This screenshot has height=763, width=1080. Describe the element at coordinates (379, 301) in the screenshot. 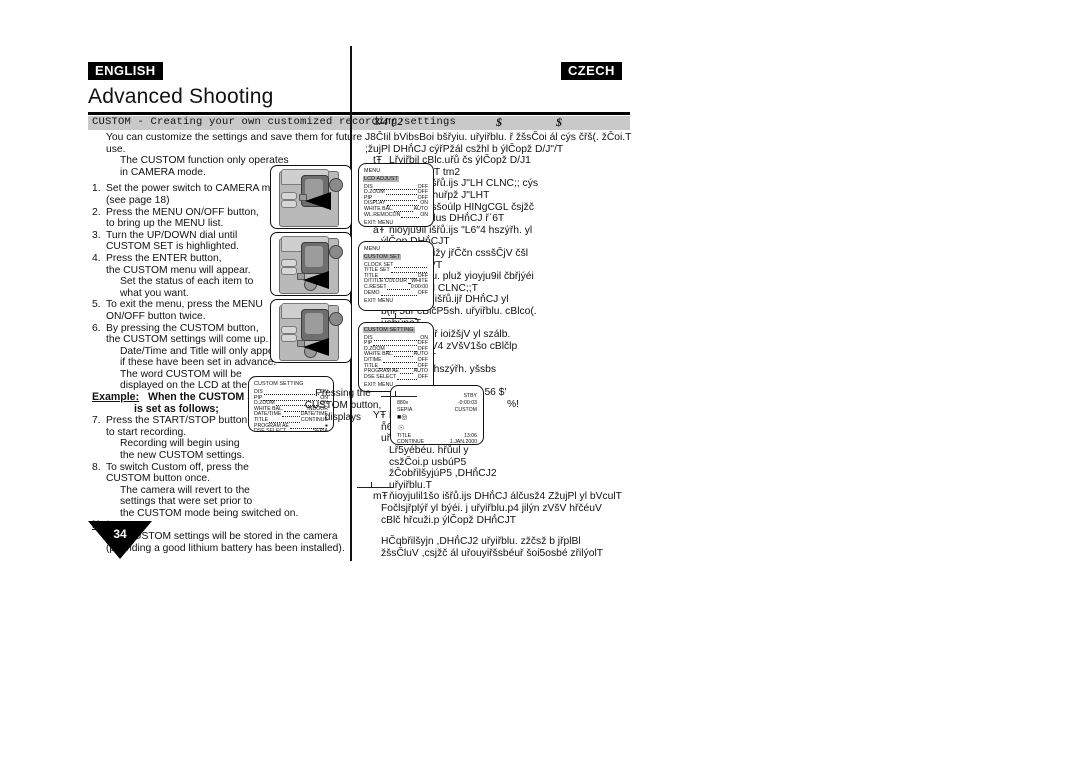

I see `osd-exit-label: EXIT: MENU` at that location.